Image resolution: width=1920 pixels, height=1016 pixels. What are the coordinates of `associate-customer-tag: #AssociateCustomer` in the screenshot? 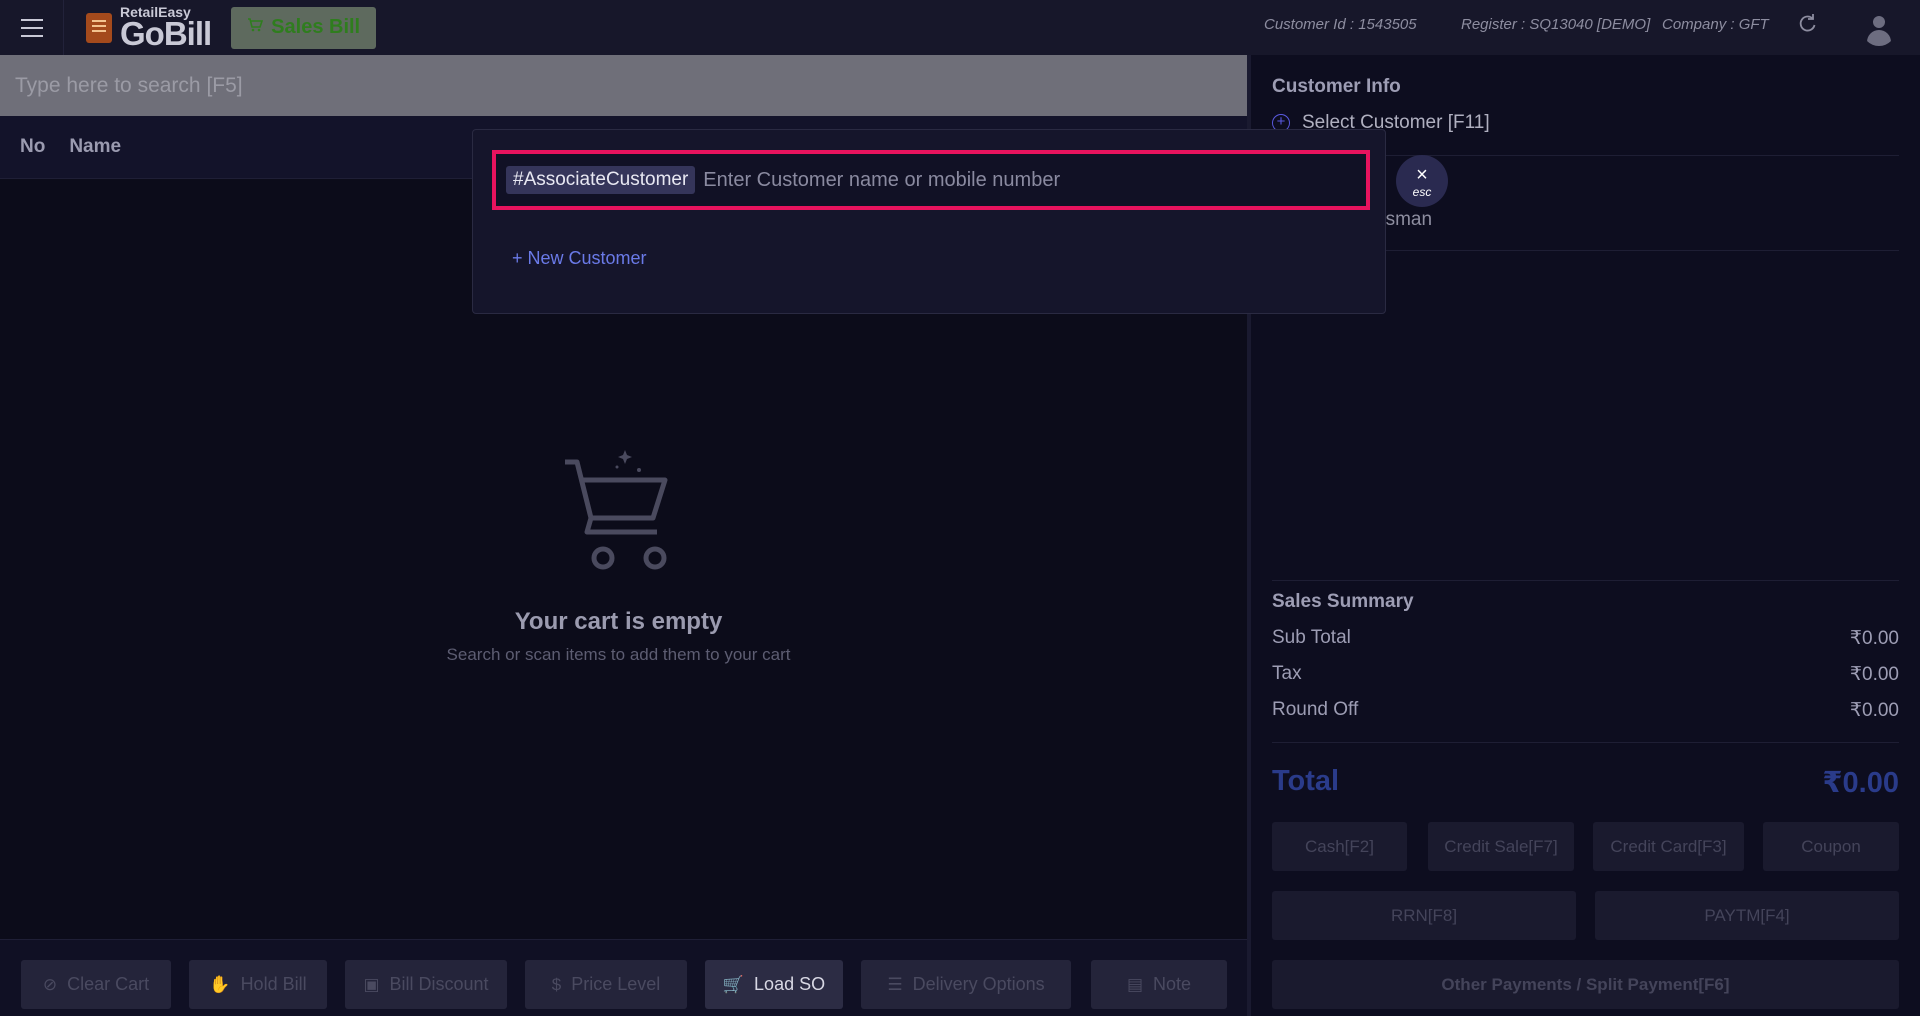 It's located at (601, 180).